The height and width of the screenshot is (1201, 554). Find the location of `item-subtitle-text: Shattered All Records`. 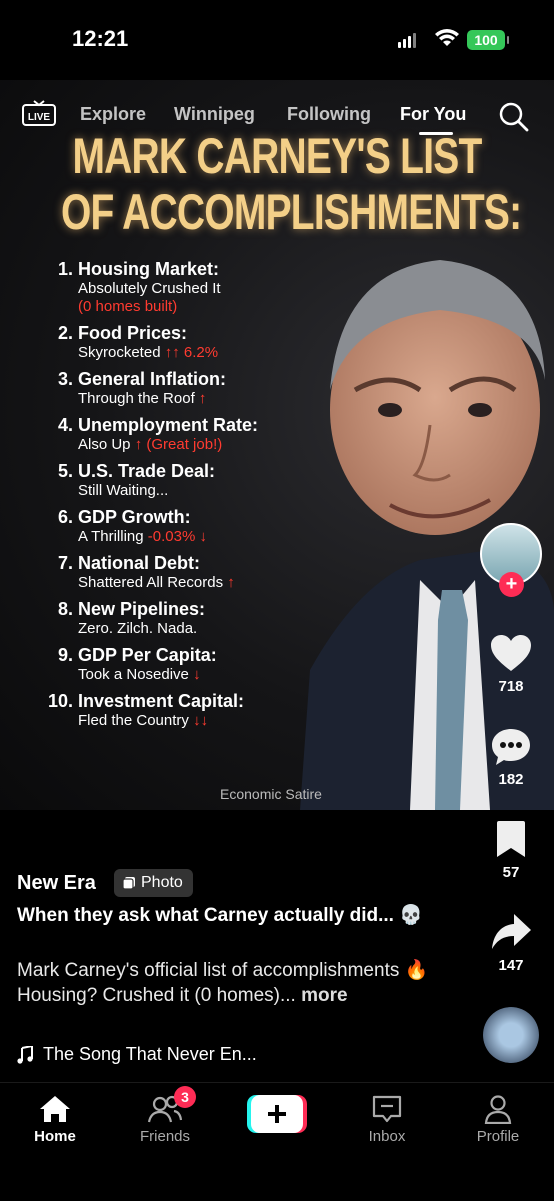

item-subtitle-text: Shattered All Records is located at coordinates (153, 582).